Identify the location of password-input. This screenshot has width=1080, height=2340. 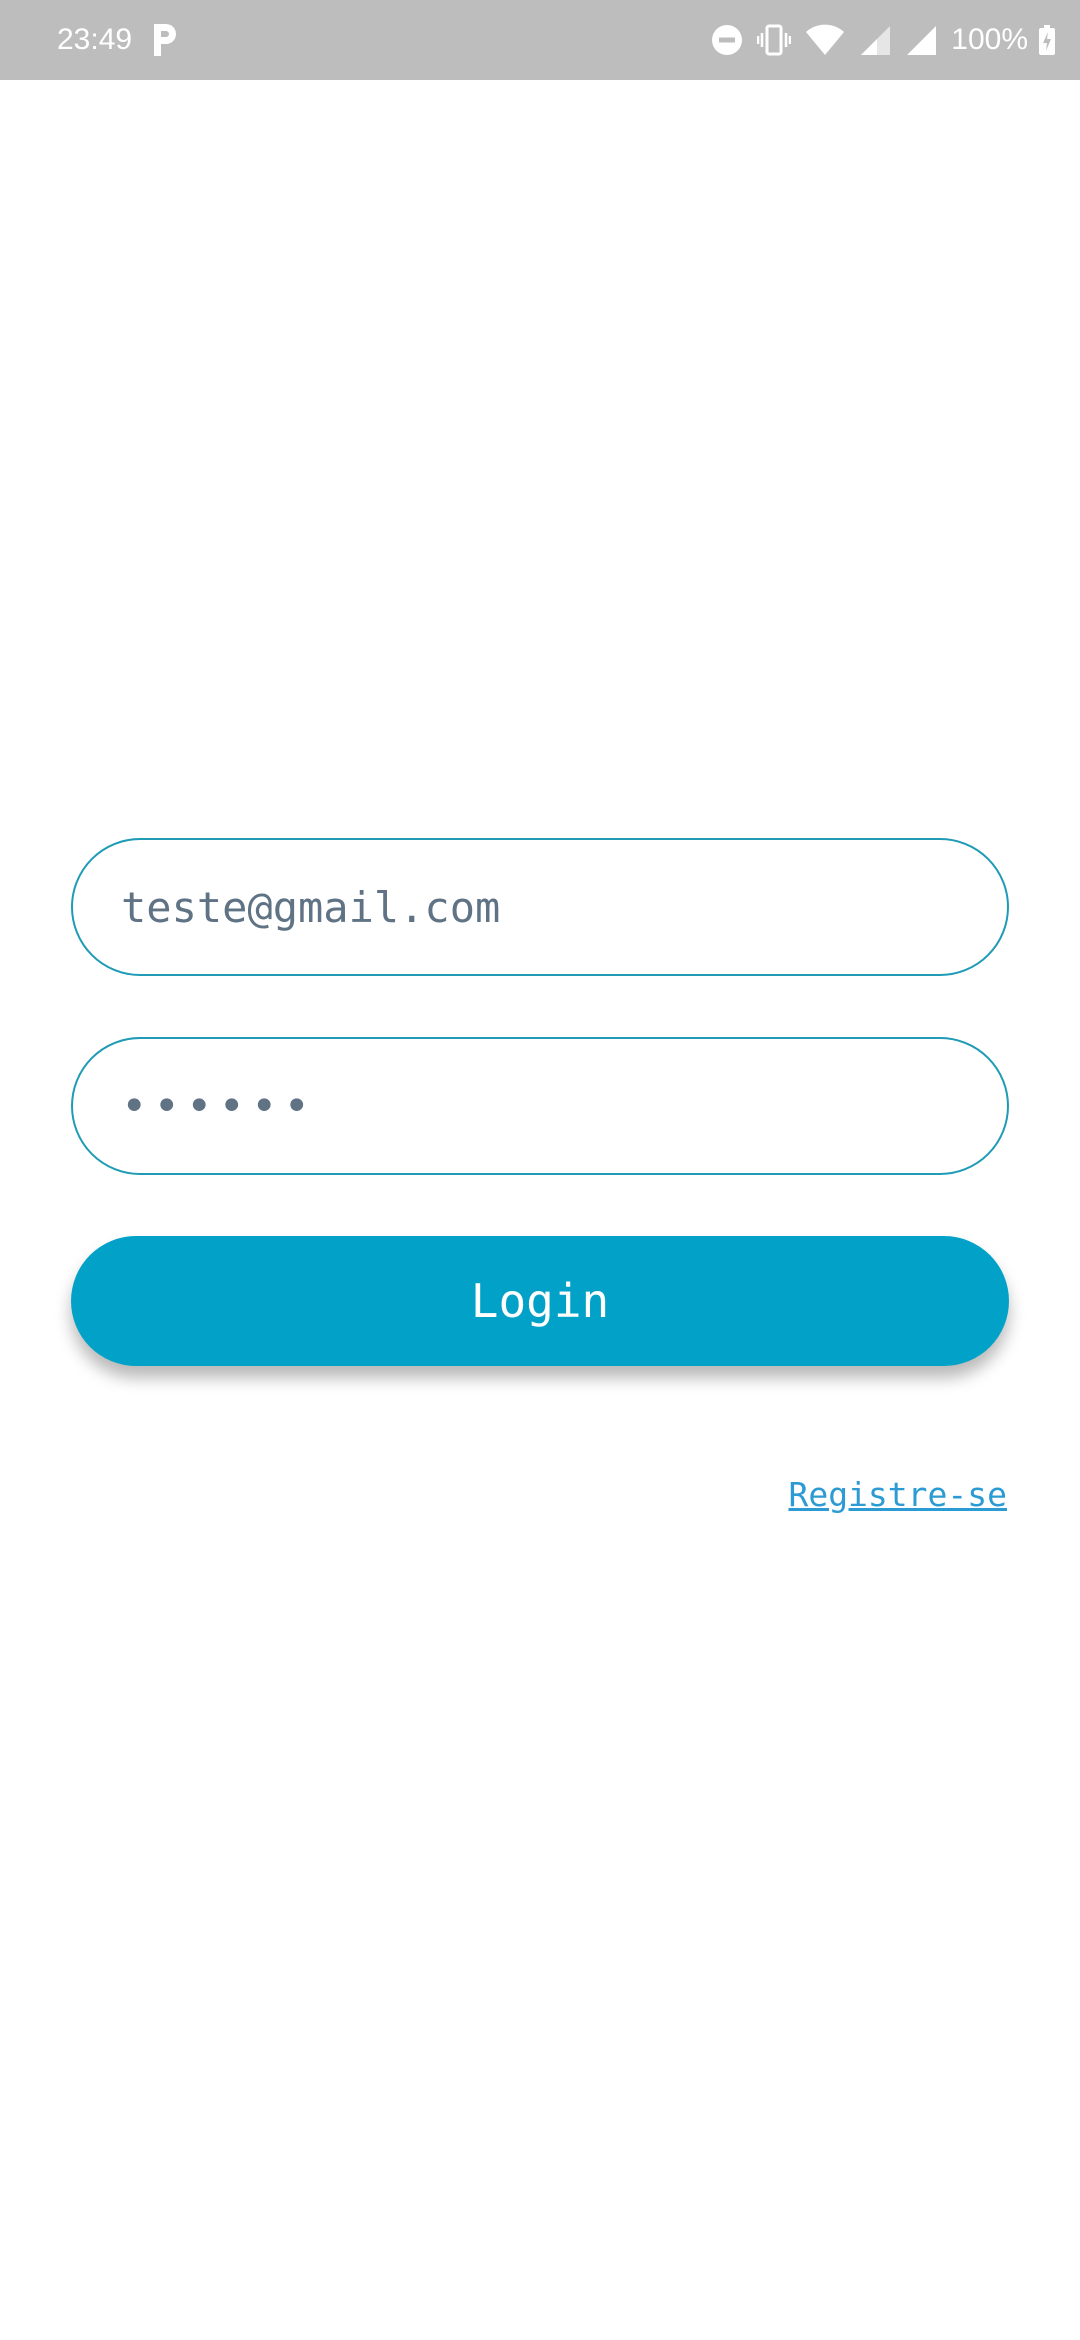
(540, 1106).